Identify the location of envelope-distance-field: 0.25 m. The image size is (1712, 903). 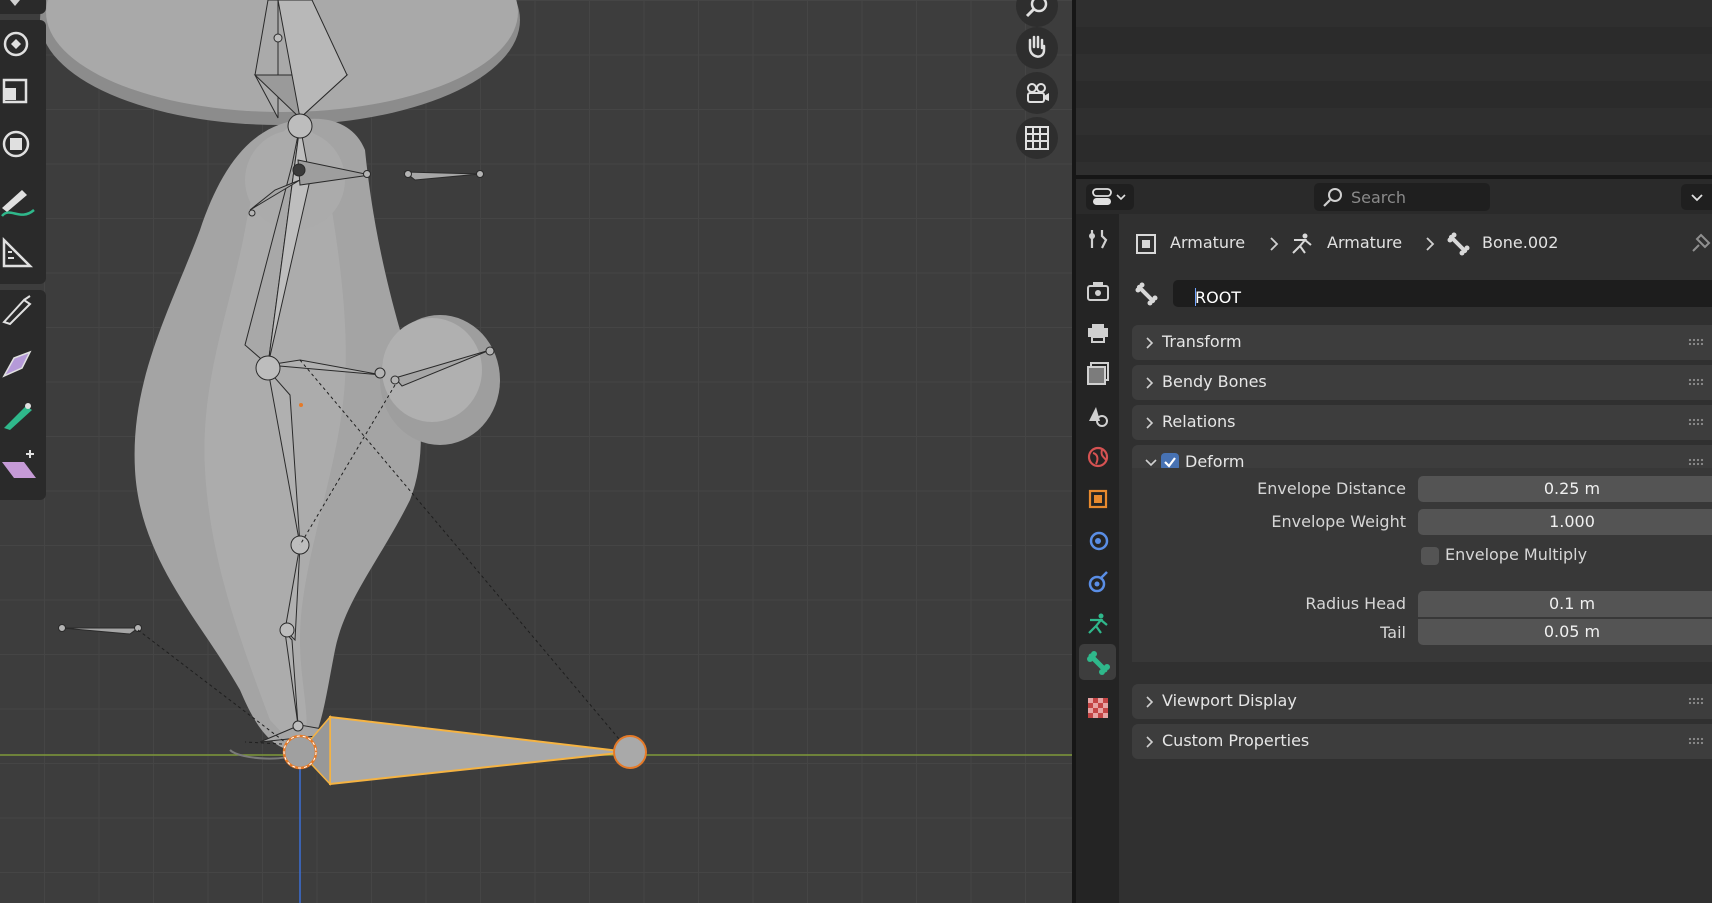
(1565, 489).